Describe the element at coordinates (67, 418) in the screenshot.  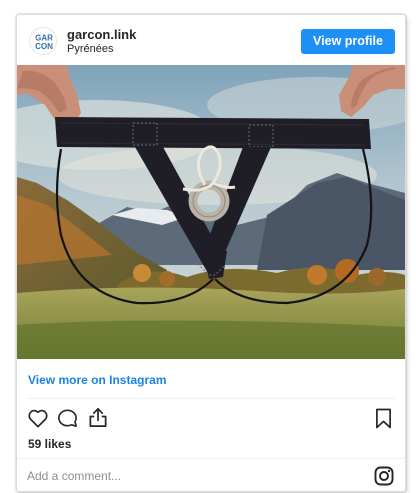
I see `comment-icon` at that location.